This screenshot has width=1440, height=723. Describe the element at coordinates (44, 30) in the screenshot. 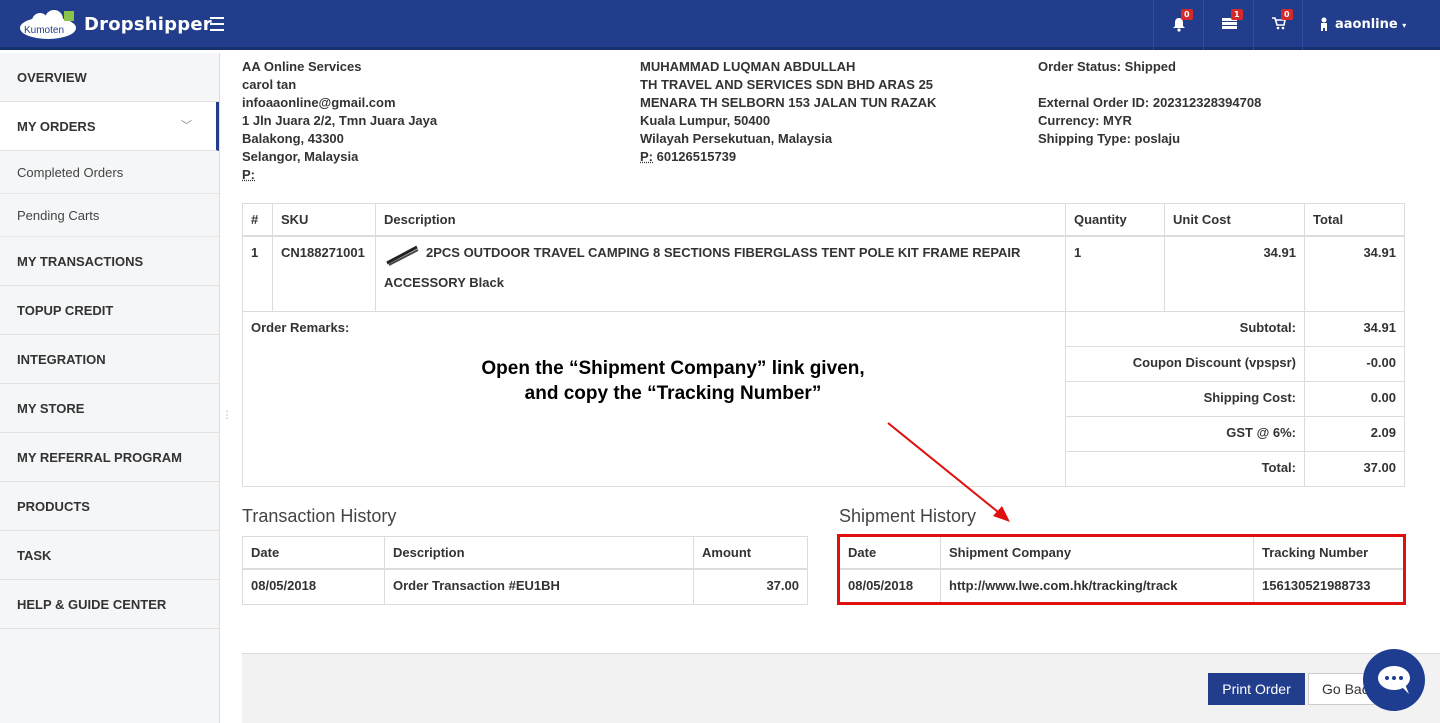

I see `logo-text: Kumoten` at that location.